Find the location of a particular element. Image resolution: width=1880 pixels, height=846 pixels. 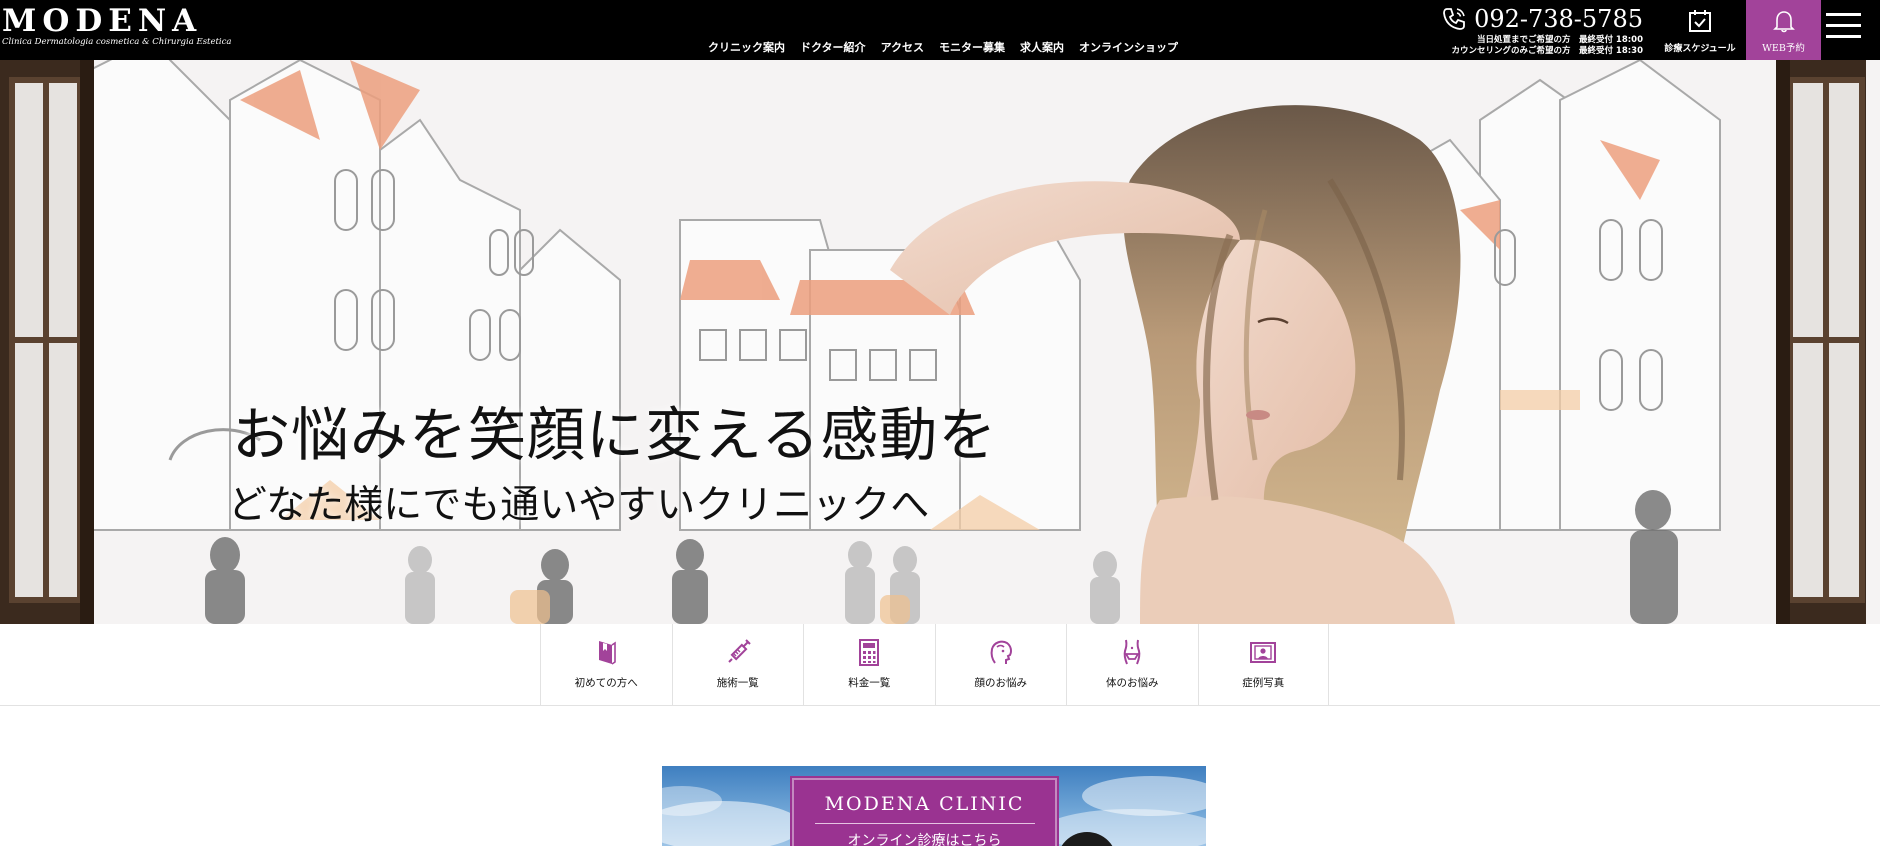

banner-subtitle: オンライン診療はこちら is located at coordinates (924, 839).